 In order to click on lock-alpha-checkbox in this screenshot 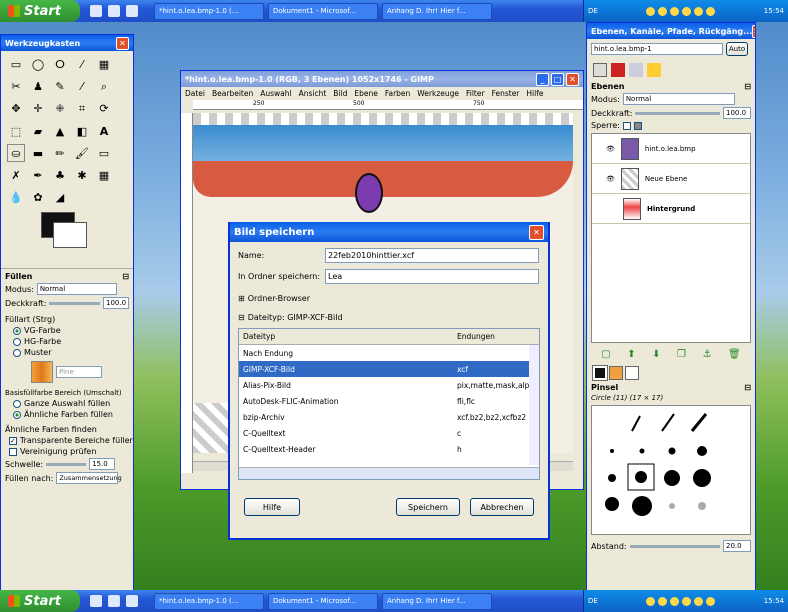, I will do `click(637, 125)`.